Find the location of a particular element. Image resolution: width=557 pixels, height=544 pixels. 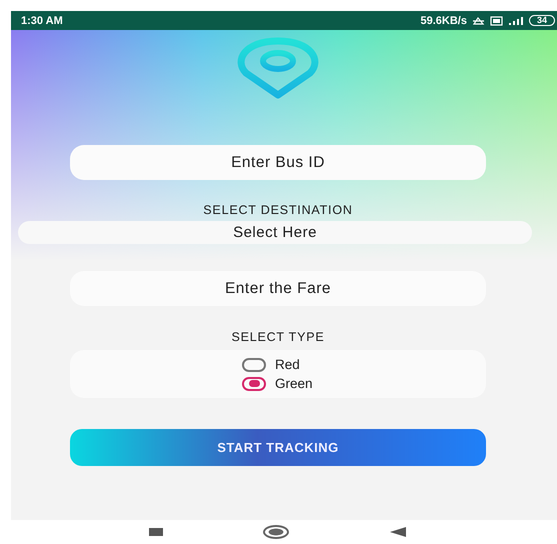

destination-label: SELECT DESTINATION is located at coordinates (278, 210).